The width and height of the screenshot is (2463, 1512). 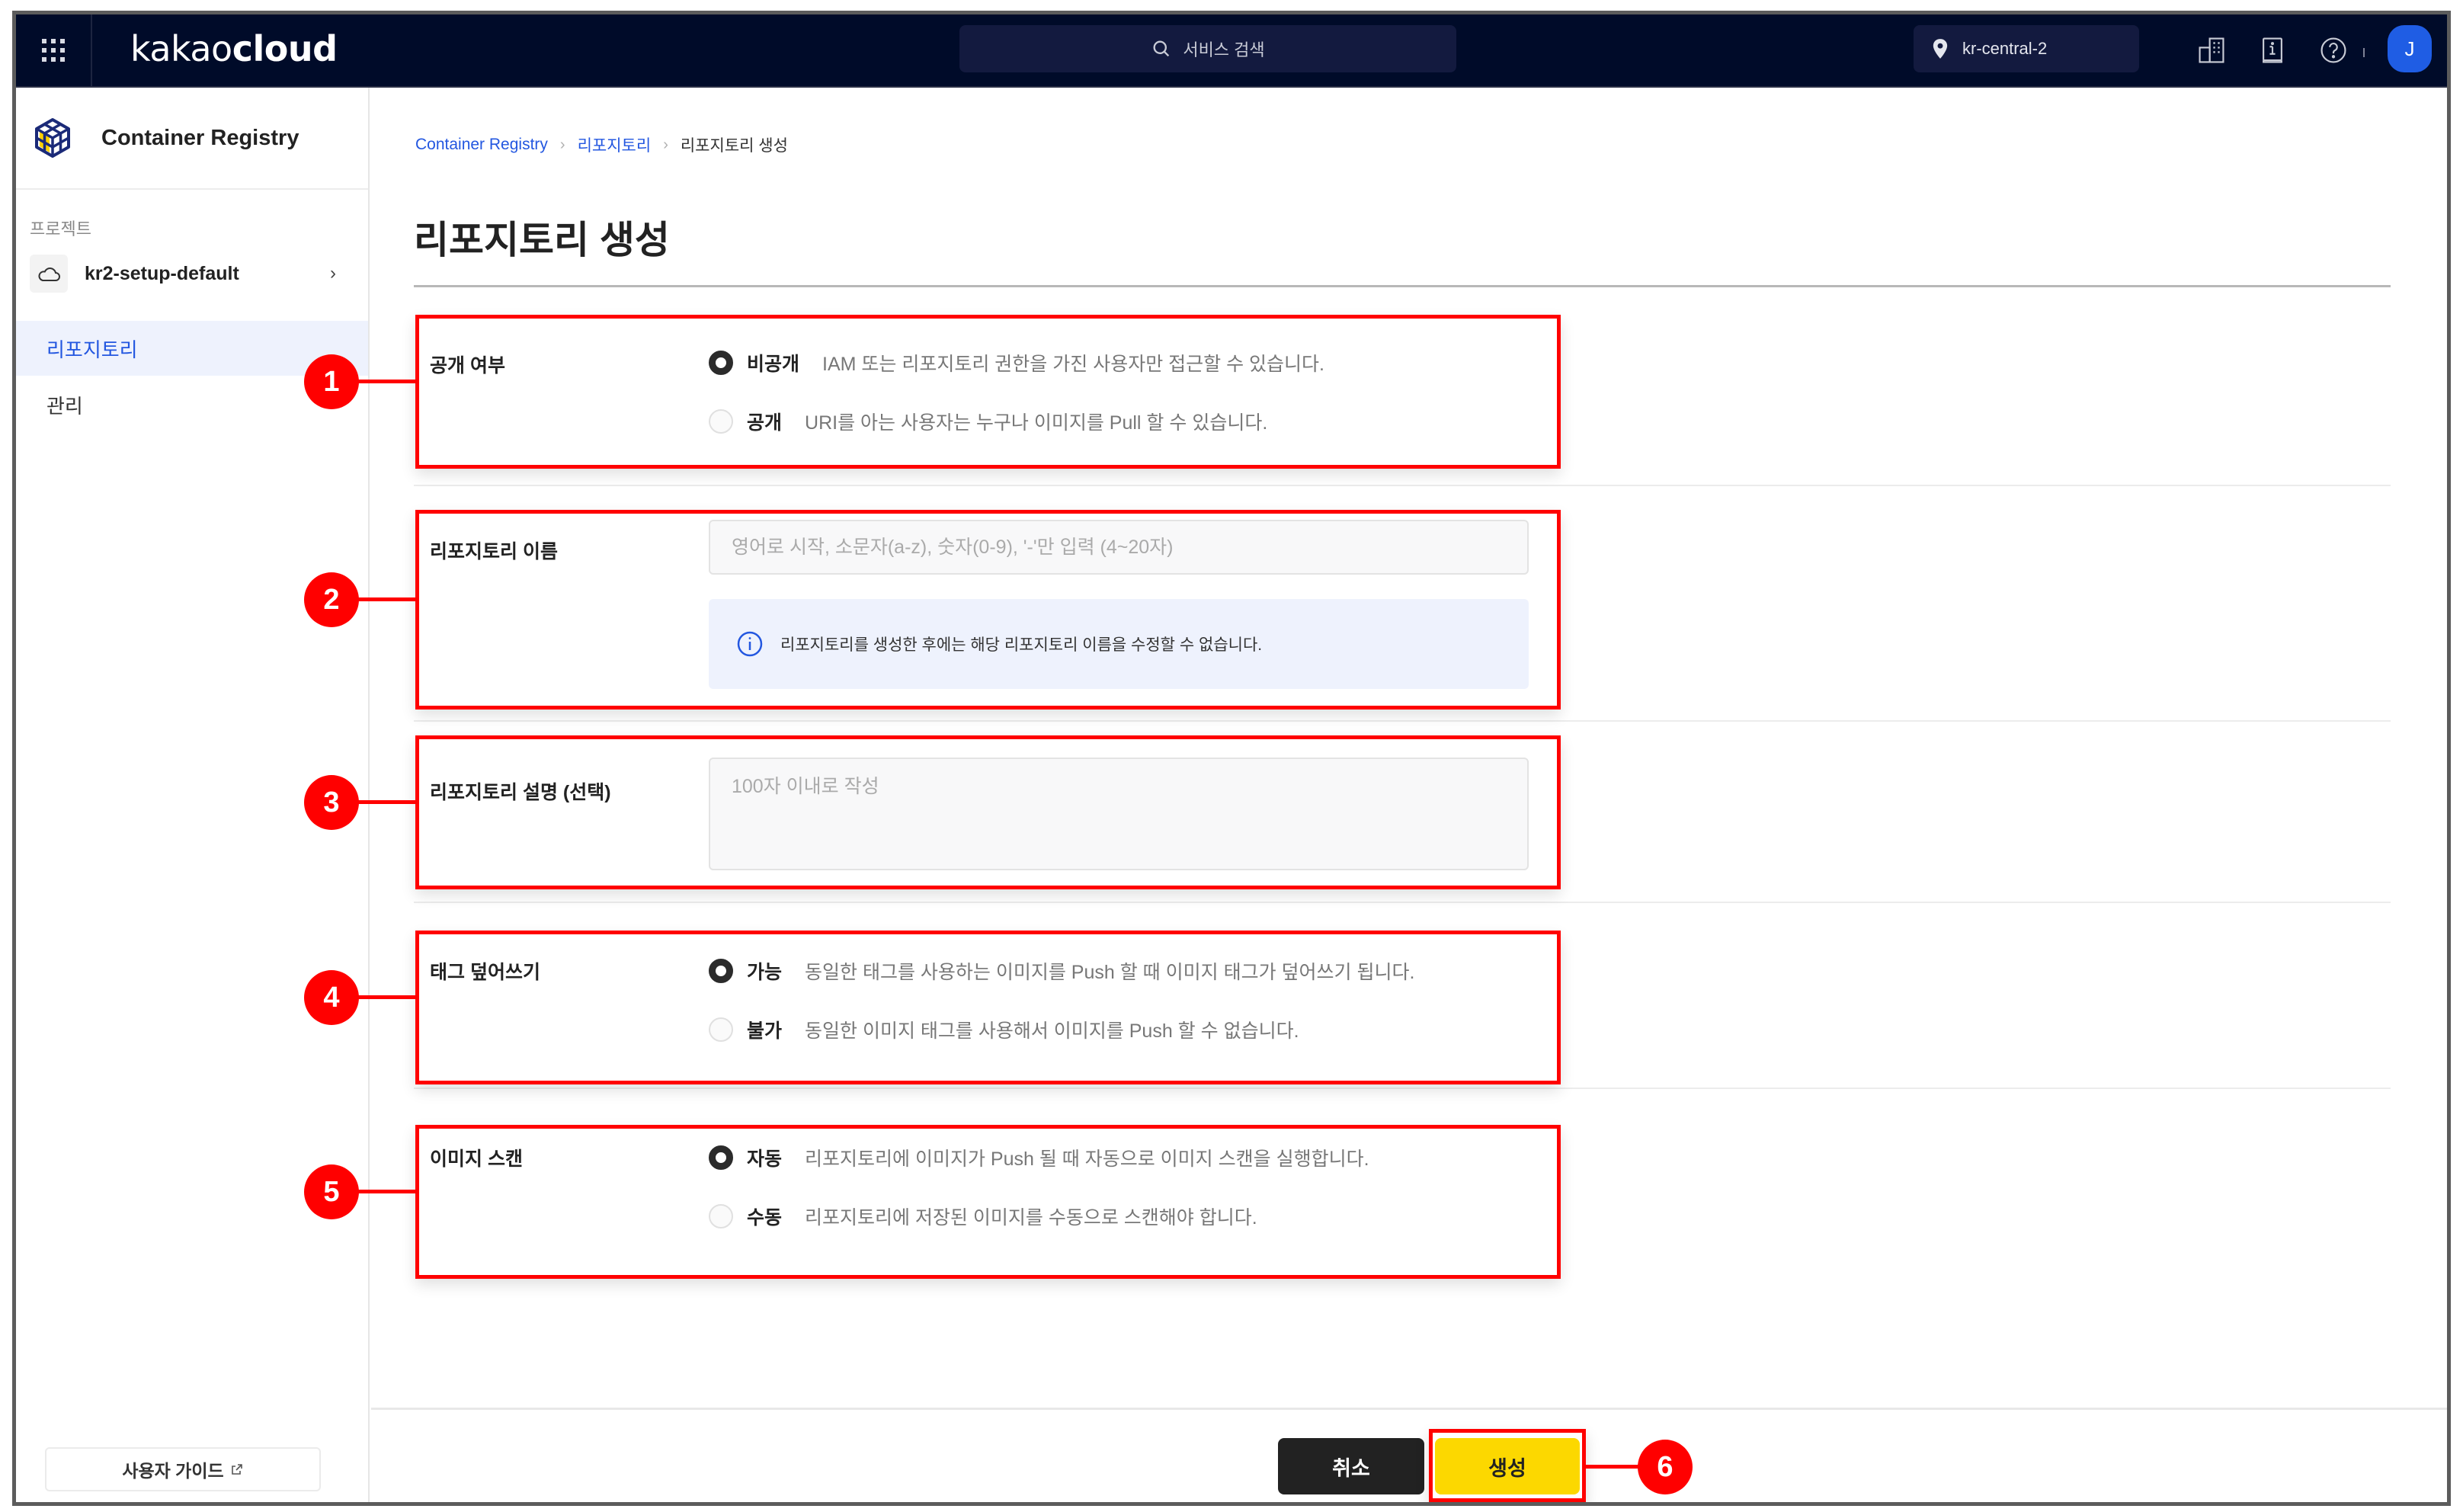 What do you see at coordinates (173, 1471) in the screenshot?
I see `user-guide-label: 사용자 가이드` at bounding box center [173, 1471].